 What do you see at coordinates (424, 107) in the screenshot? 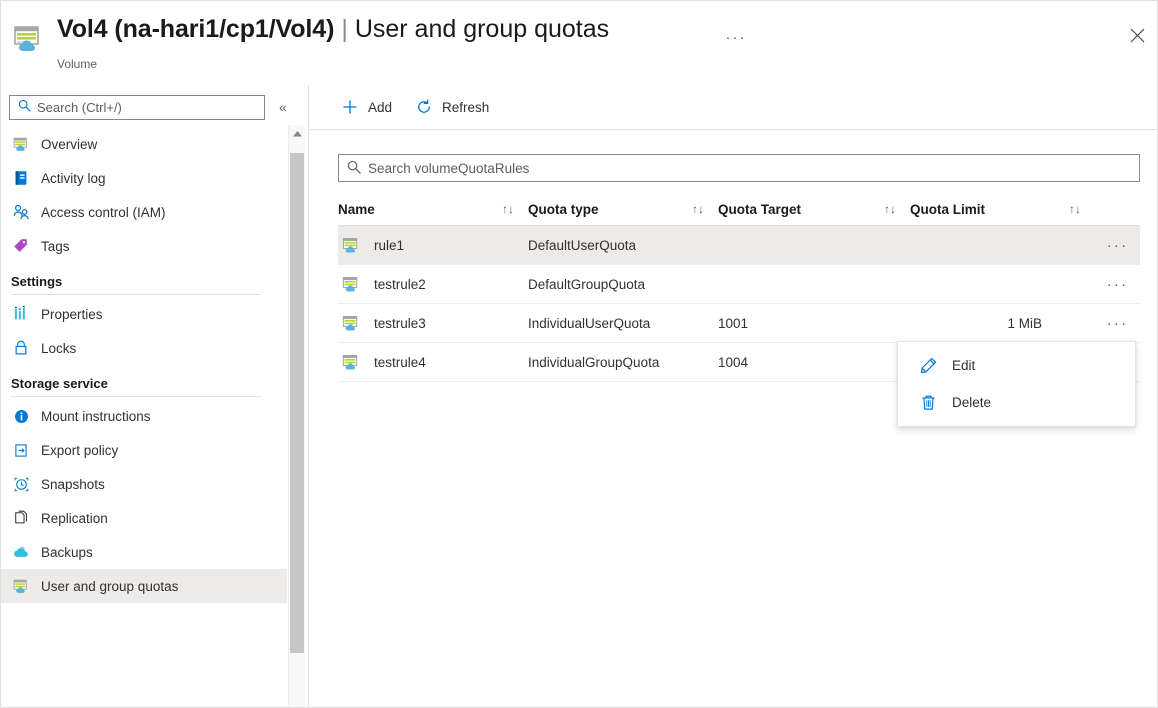
I see `refresh-icon` at bounding box center [424, 107].